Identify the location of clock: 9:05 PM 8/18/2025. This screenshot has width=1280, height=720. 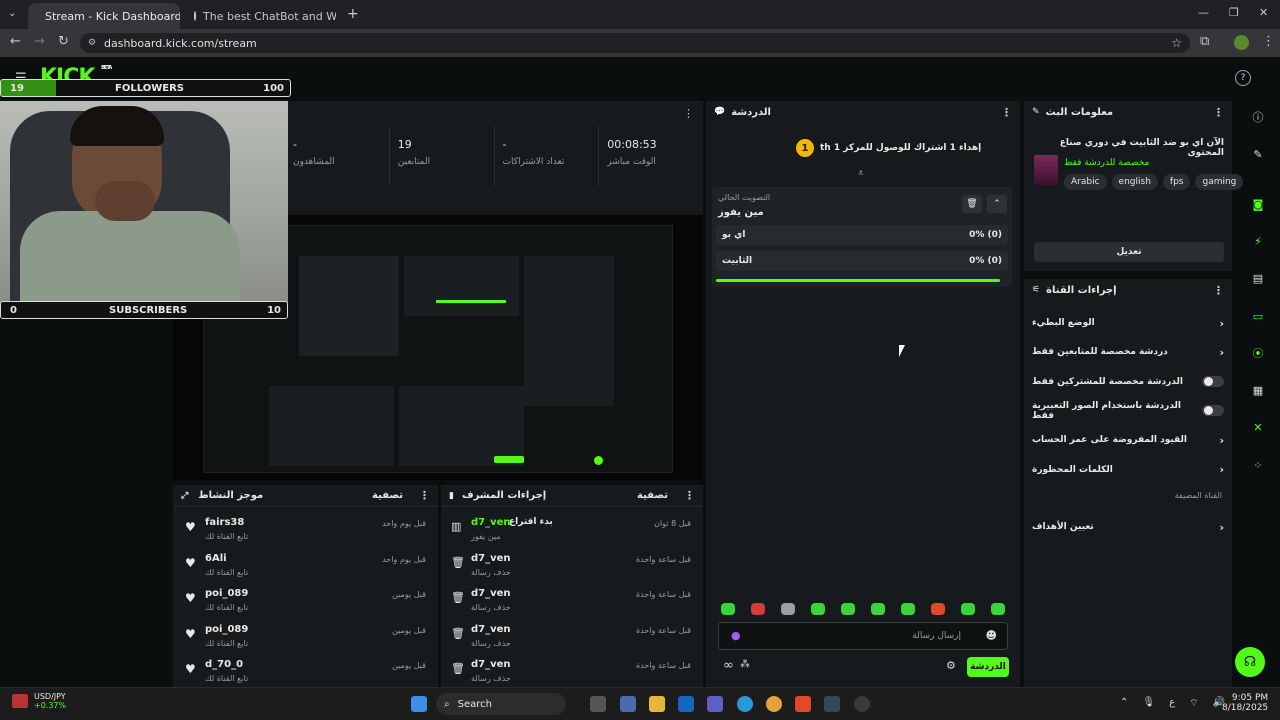
(1245, 703).